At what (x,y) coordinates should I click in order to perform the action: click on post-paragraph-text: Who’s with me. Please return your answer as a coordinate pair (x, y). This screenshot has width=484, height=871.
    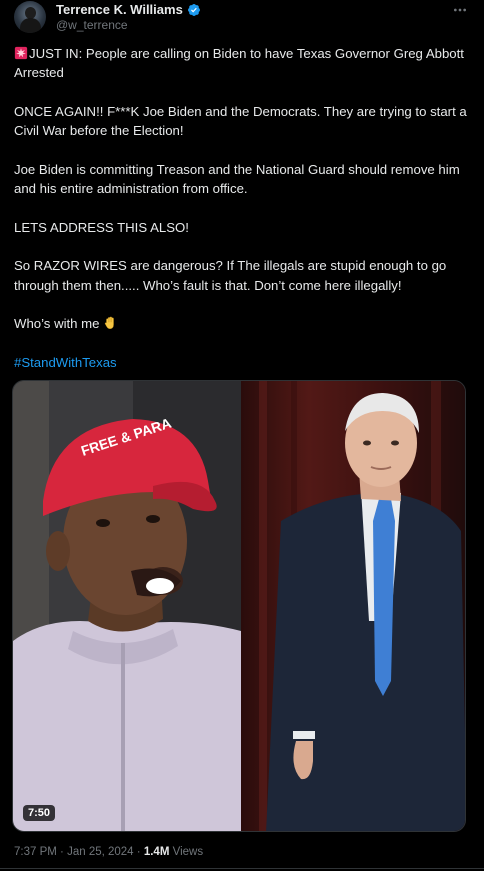
    Looking at the image, I should click on (57, 324).